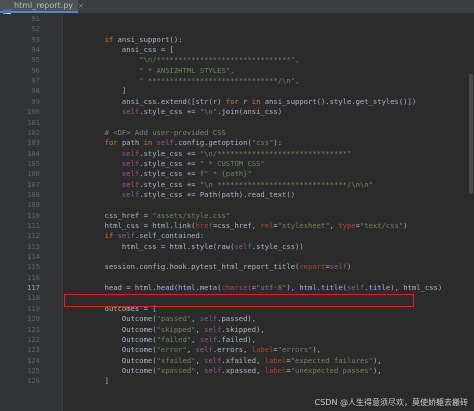  What do you see at coordinates (35, 29) in the screenshot?
I see `line-number: 92` at bounding box center [35, 29].